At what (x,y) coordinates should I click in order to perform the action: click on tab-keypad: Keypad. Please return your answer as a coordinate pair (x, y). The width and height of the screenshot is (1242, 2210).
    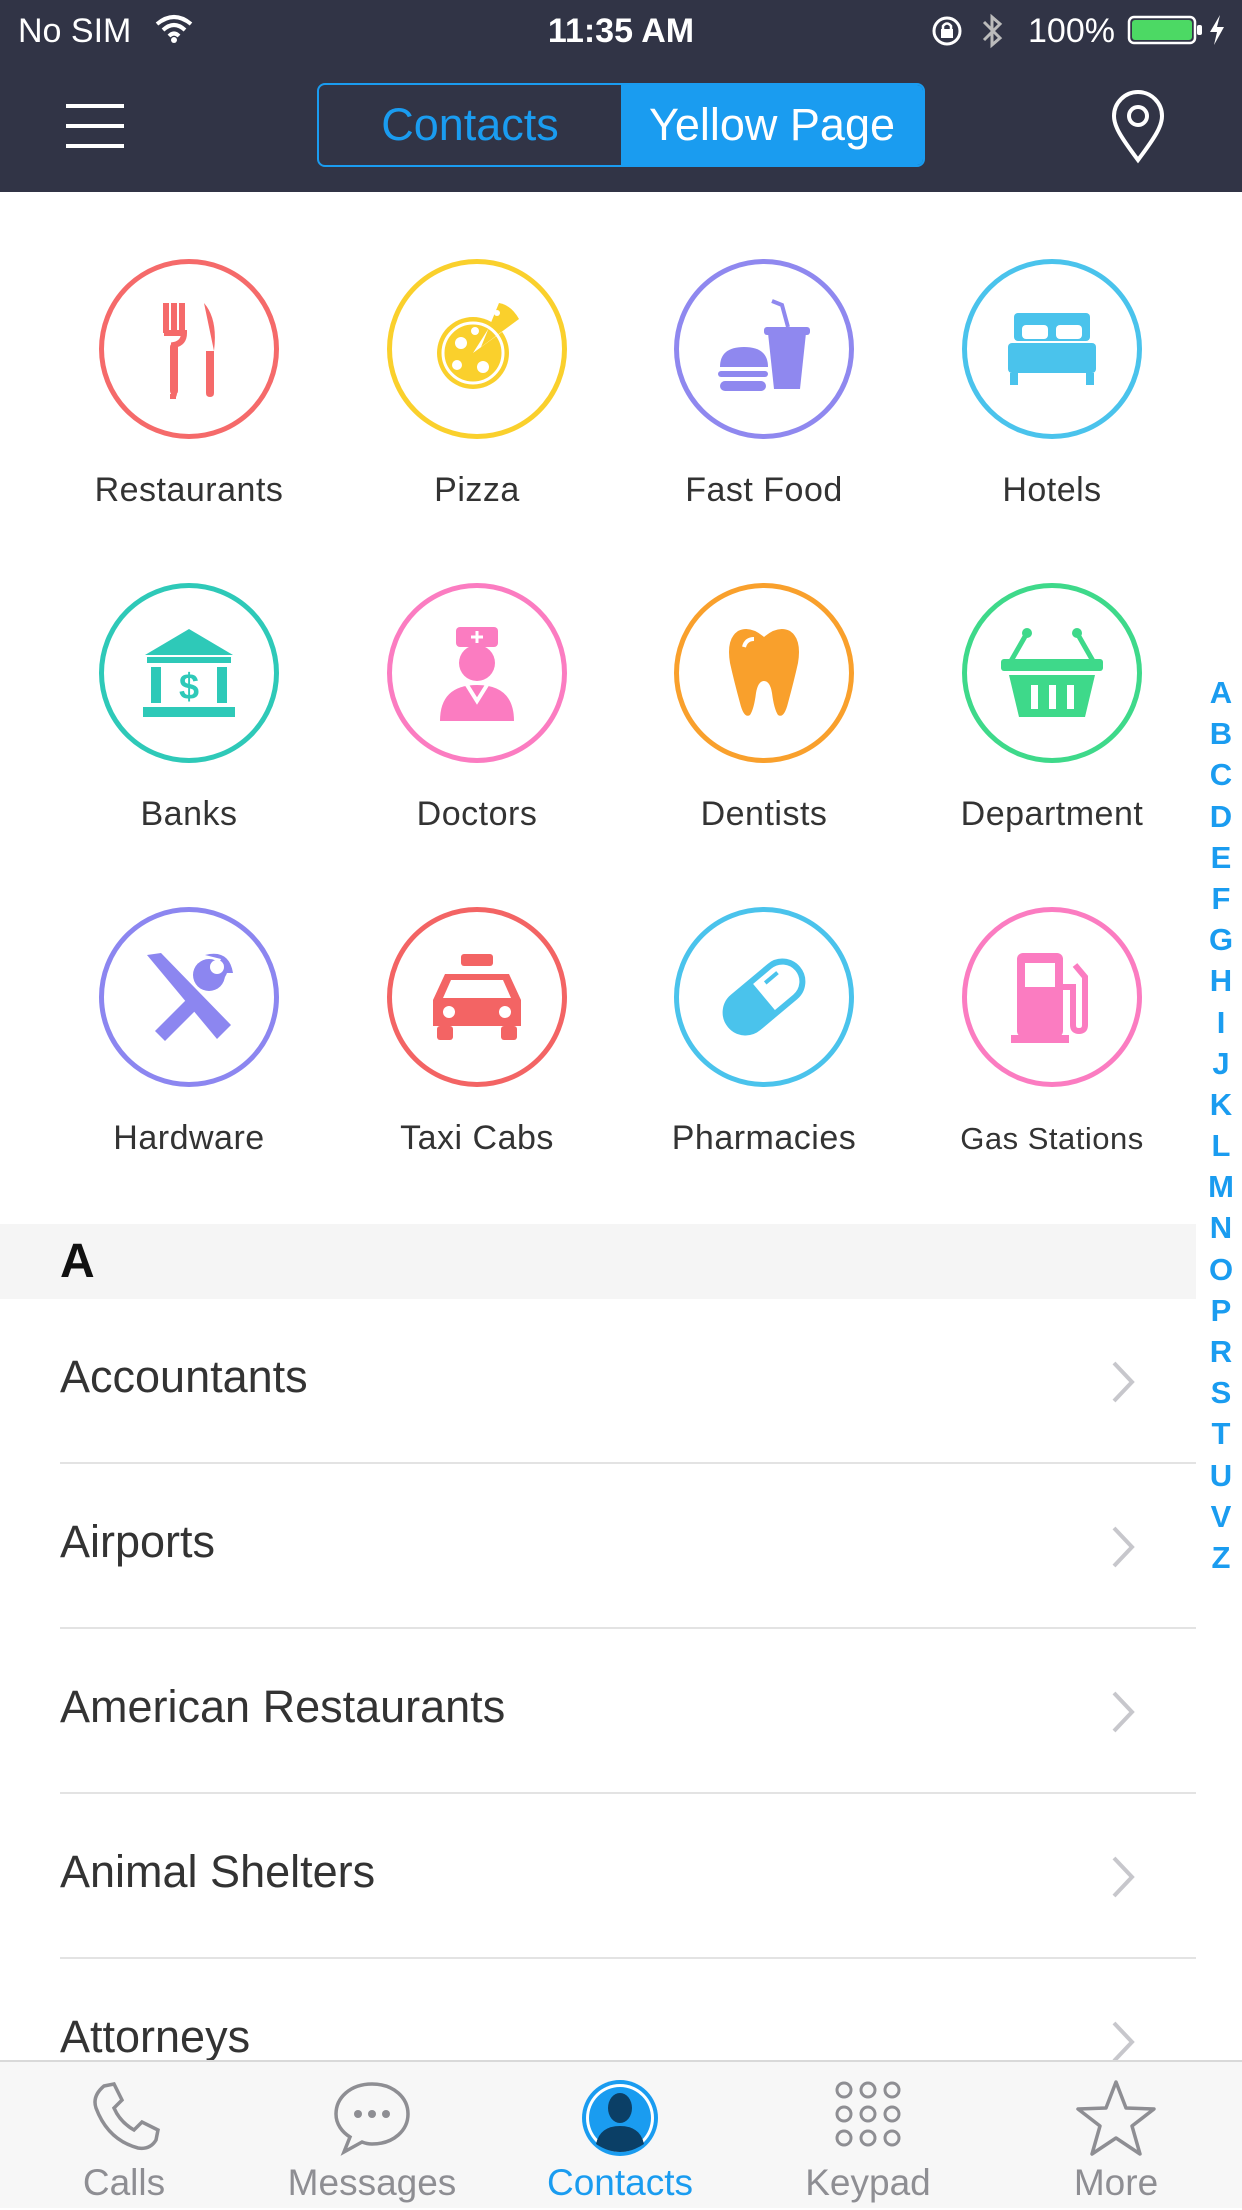
    Looking at the image, I should click on (868, 2136).